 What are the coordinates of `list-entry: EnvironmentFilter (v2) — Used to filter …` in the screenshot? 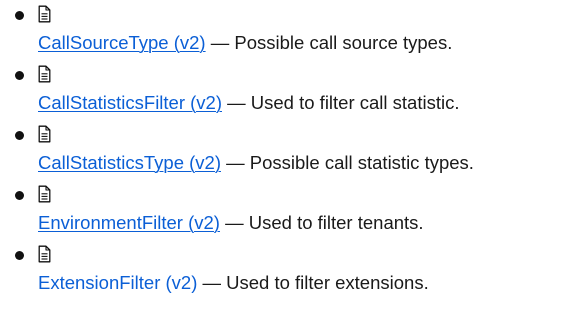 It's located at (231, 223).